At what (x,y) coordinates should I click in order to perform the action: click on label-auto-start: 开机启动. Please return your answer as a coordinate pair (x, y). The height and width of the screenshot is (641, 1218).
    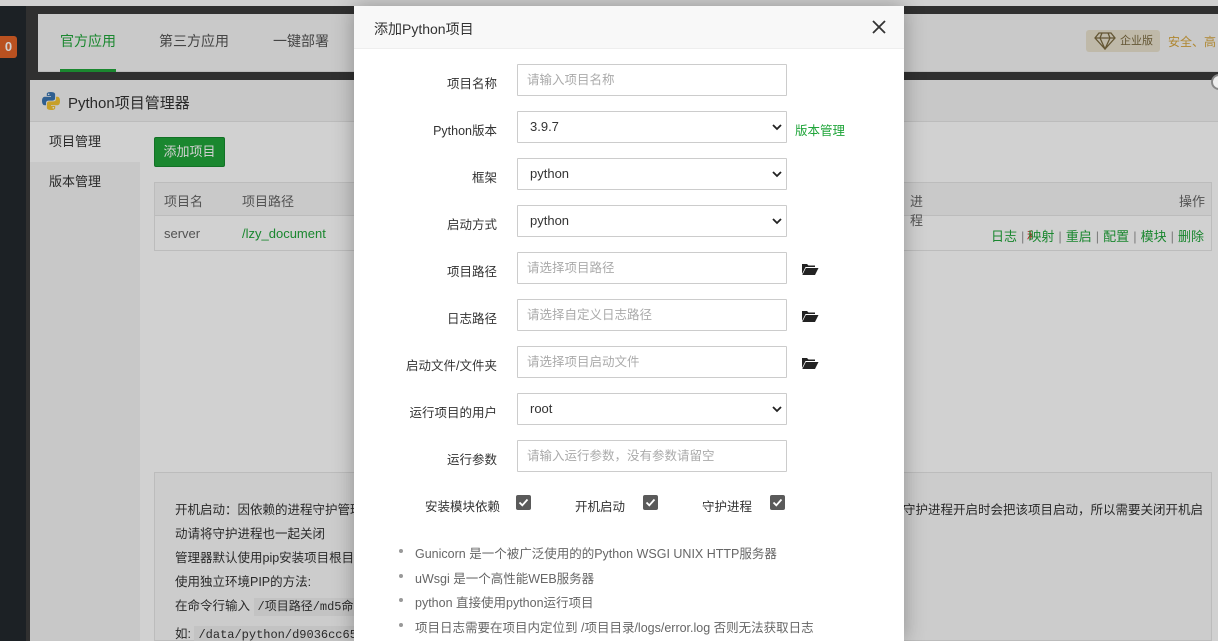
    Looking at the image, I should click on (600, 507).